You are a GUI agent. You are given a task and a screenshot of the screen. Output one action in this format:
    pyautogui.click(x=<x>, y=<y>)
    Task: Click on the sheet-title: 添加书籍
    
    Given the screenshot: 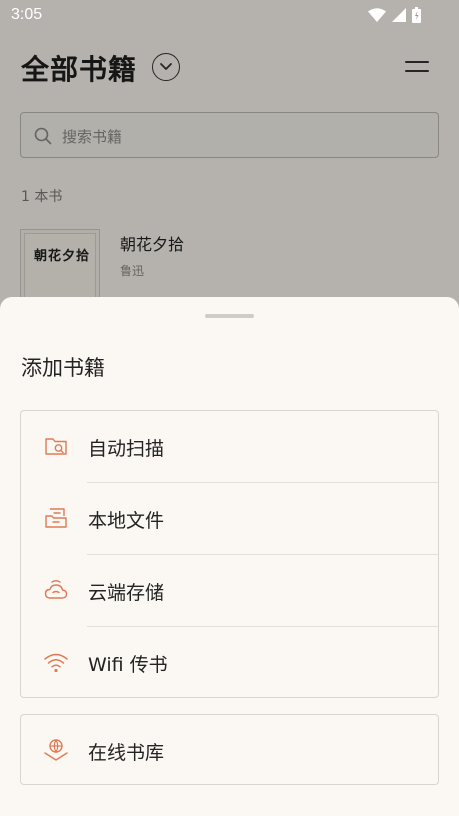 What is the action you would take?
    pyautogui.click(x=63, y=368)
    